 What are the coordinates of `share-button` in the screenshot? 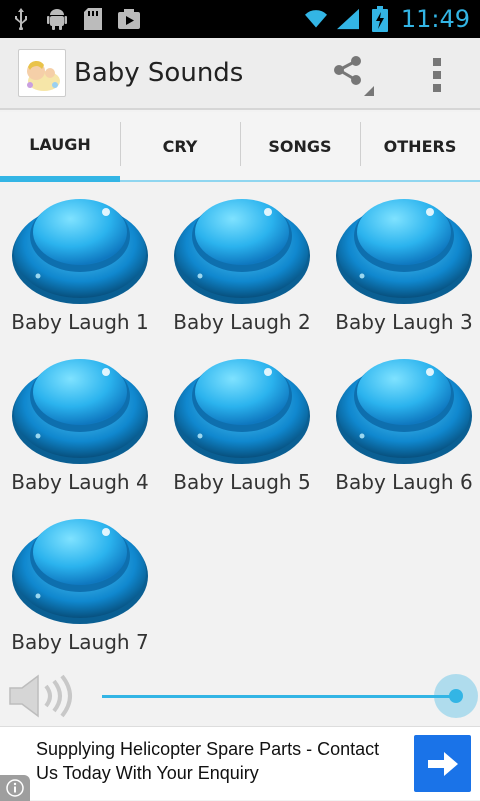 It's located at (353, 75).